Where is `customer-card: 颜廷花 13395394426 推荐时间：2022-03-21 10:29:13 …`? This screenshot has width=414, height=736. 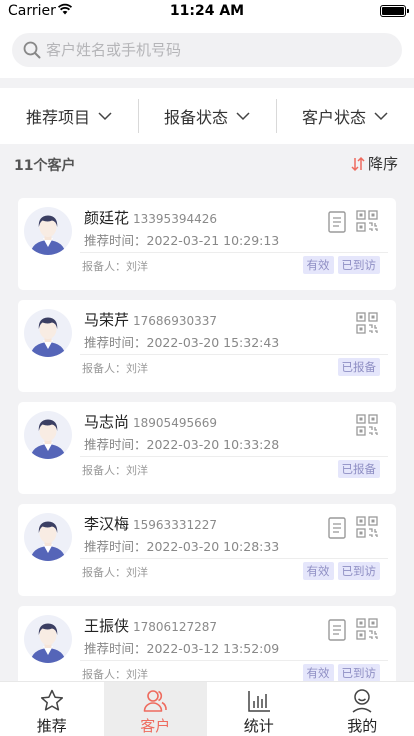 customer-card: 颜廷花 13395394426 推荐时间：2022-03-21 10:29:13 … is located at coordinates (207, 244).